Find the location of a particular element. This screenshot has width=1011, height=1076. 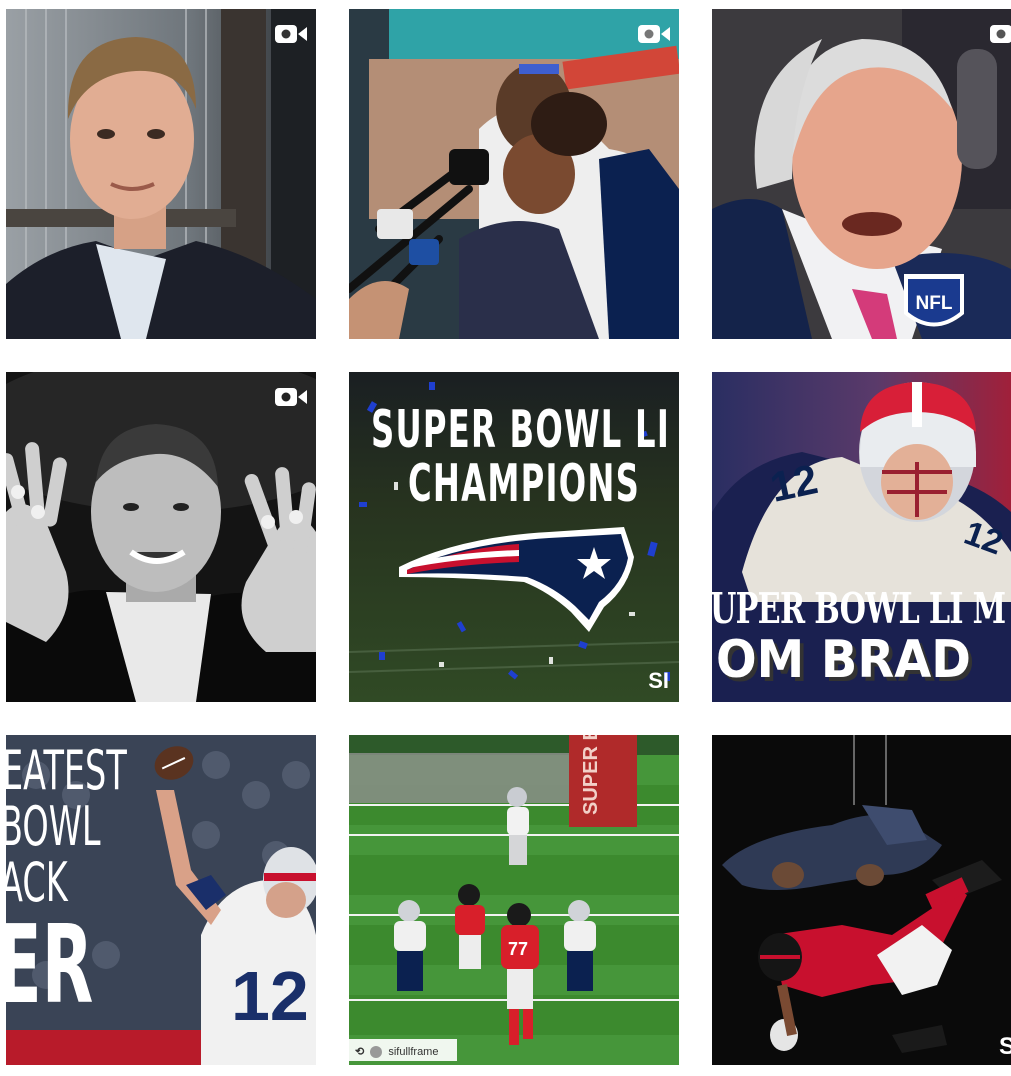

post-mvp-graphic: 12 12 UPER BOWL LI M OM BRAD is located at coordinates (861, 537).